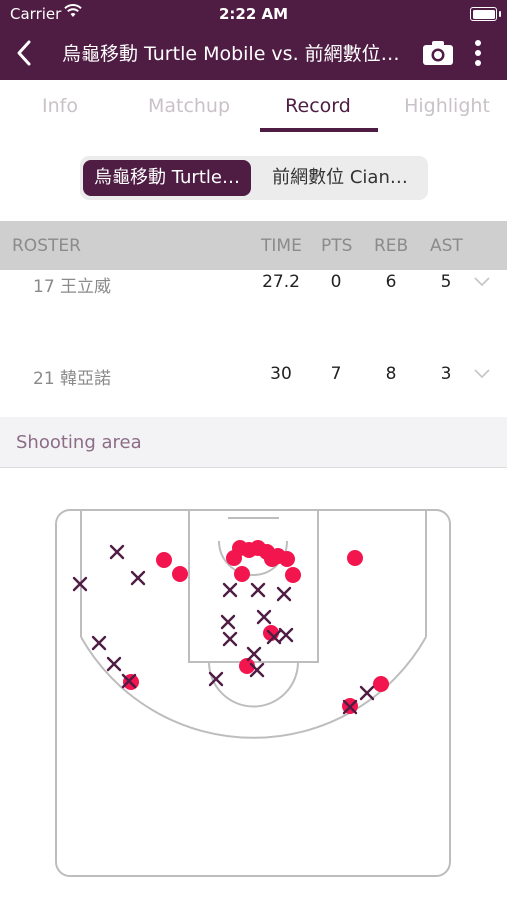  Describe the element at coordinates (253, 292) in the screenshot. I see `roster-row: 17 王立威 27.2 0 6 5` at that location.